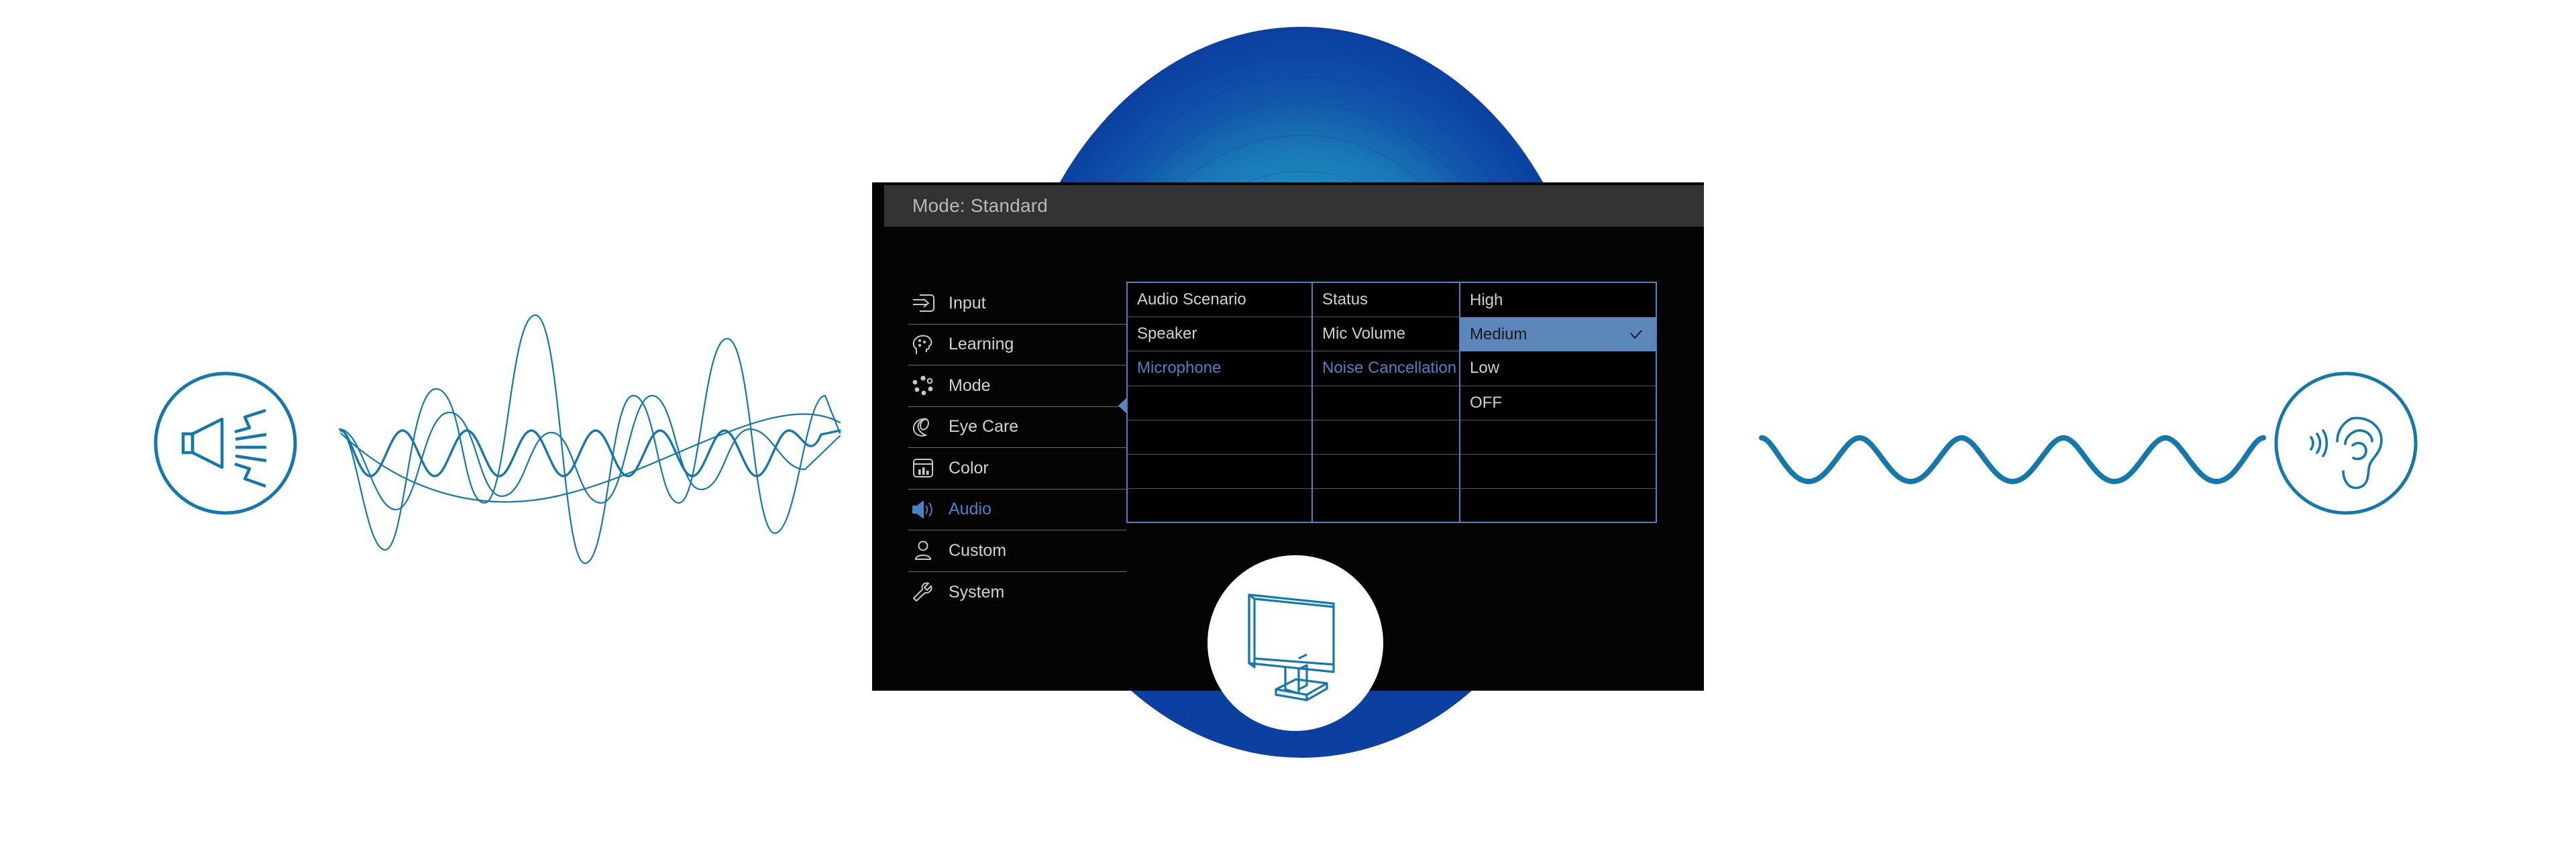  What do you see at coordinates (225, 443) in the screenshot?
I see `speaker-sound-icon` at bounding box center [225, 443].